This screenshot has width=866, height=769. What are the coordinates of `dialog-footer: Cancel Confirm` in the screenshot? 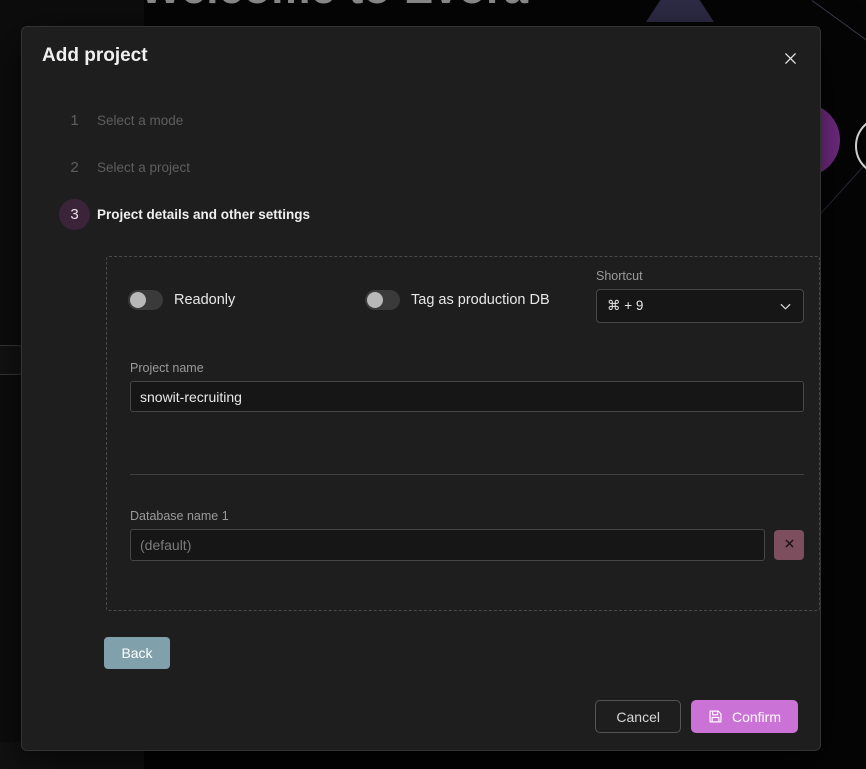 It's located at (696, 716).